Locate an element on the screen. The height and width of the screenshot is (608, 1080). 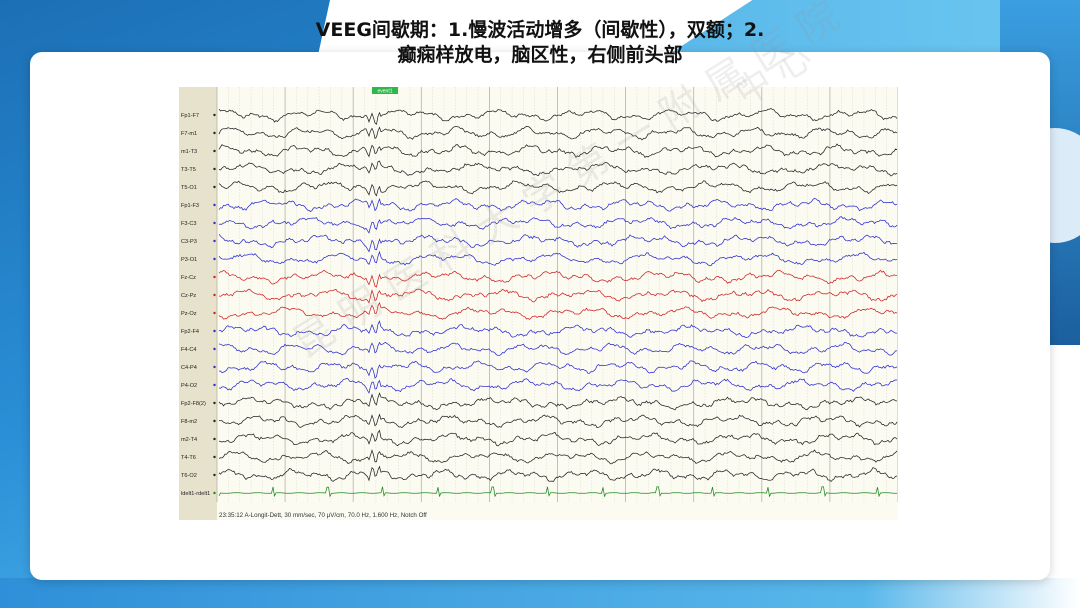
eeg-channel-label: m2-T4 is located at coordinates (189, 440).